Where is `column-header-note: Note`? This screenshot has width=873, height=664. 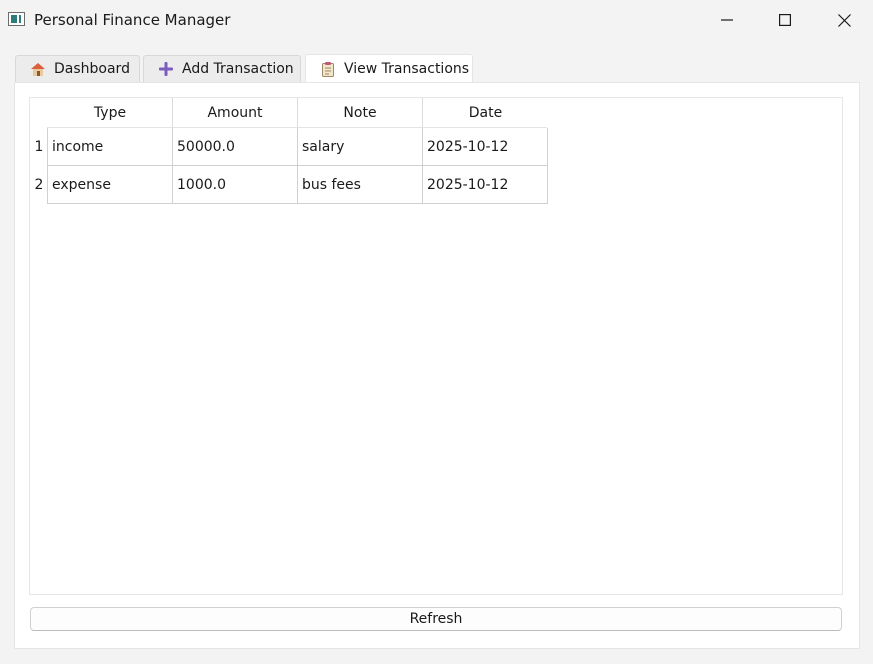 column-header-note: Note is located at coordinates (360, 113).